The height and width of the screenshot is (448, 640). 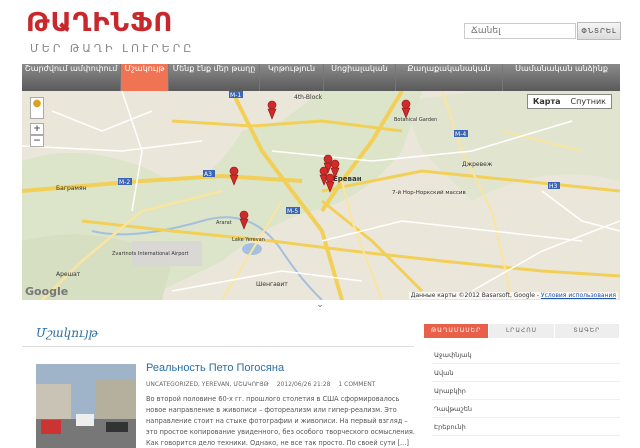 I want to click on section-title: Մշակույթ, so click(x=67, y=333).